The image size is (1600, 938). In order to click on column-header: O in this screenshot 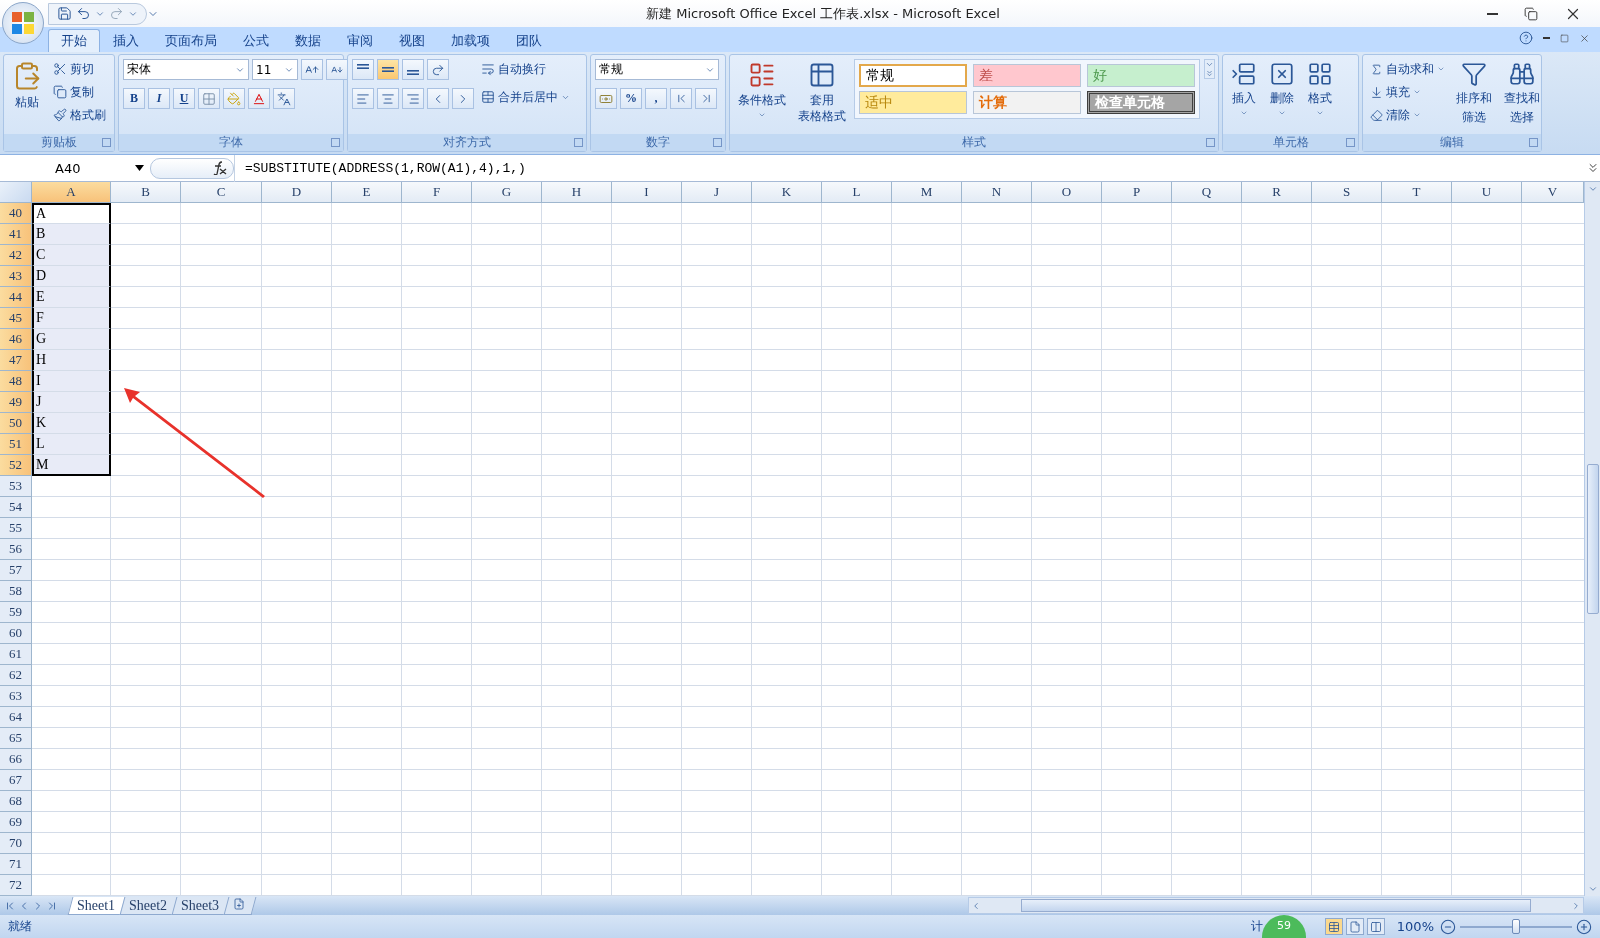, I will do `click(1067, 192)`.